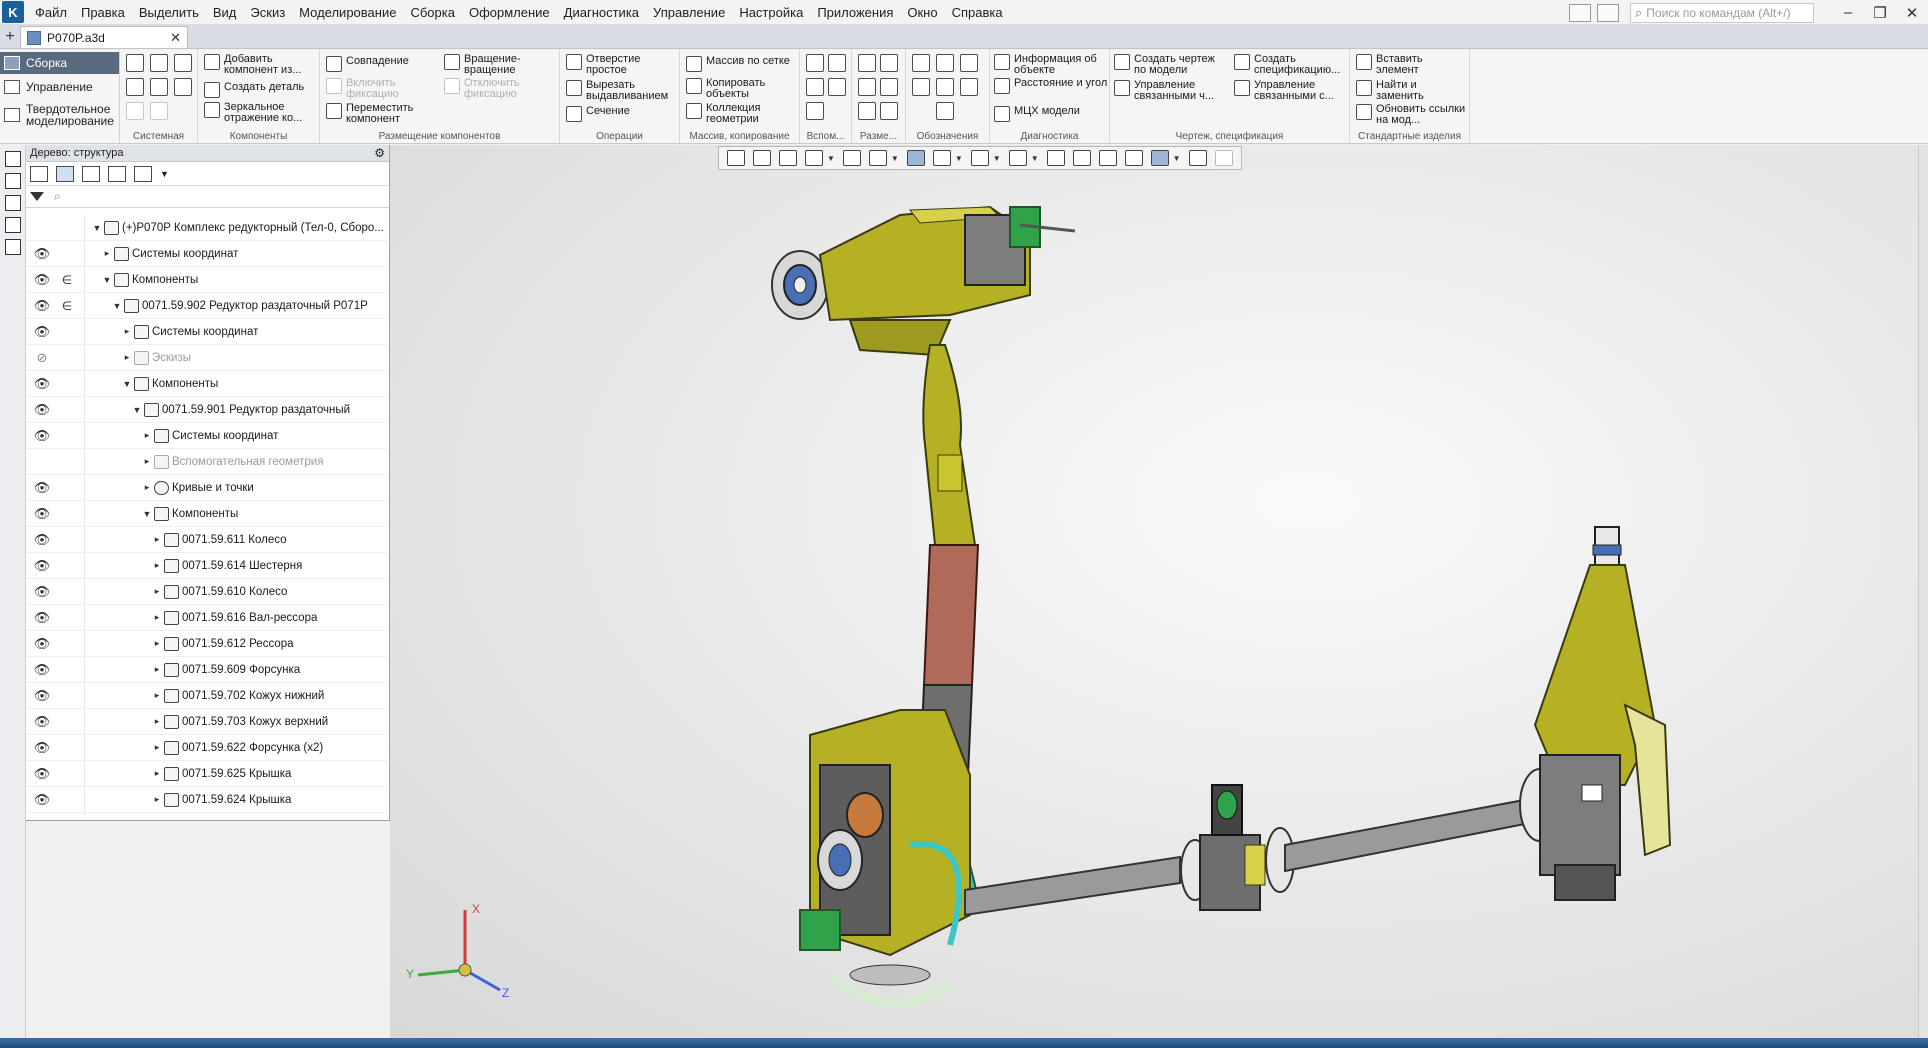 This screenshot has height=1048, width=1928. Describe the element at coordinates (867, 63) in the screenshot. I see `linear-dim-icon` at that location.